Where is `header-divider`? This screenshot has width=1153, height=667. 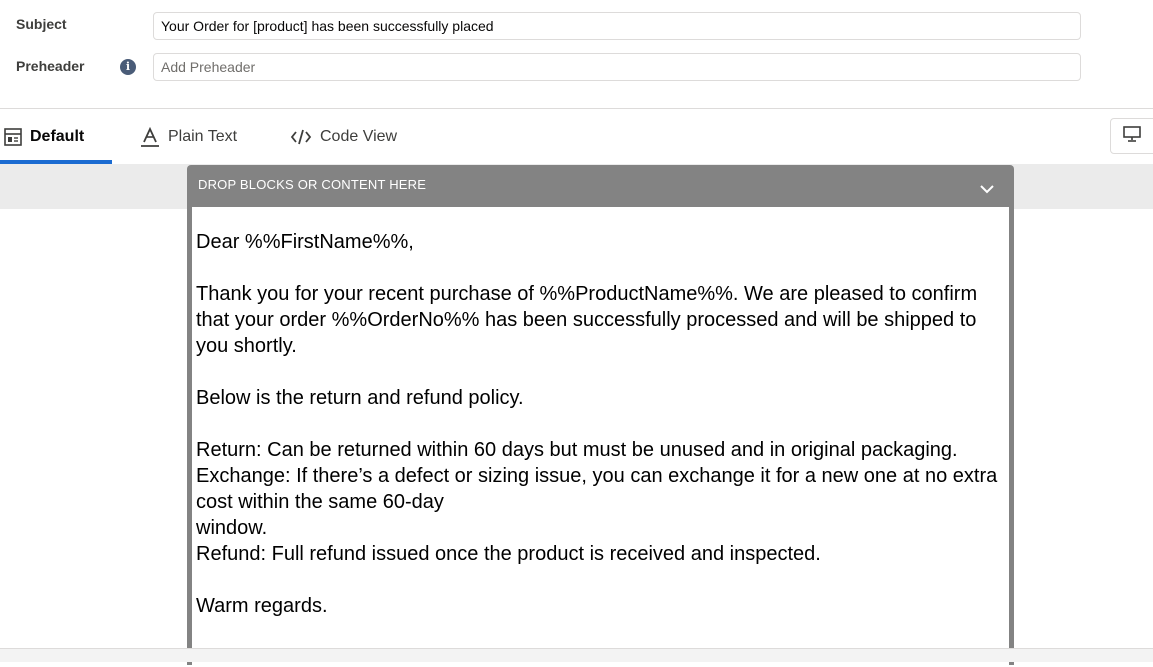
header-divider is located at coordinates (576, 108).